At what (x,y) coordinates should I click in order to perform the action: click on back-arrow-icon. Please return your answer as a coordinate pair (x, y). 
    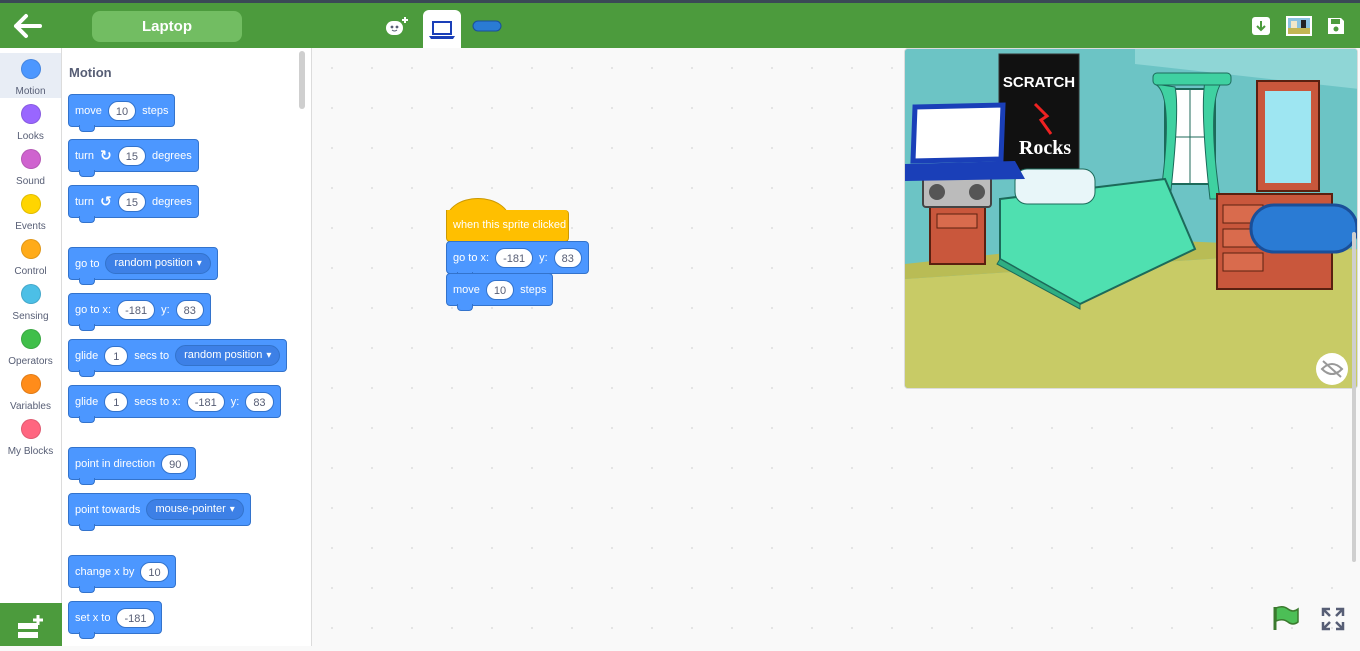
    Looking at the image, I should click on (28, 26).